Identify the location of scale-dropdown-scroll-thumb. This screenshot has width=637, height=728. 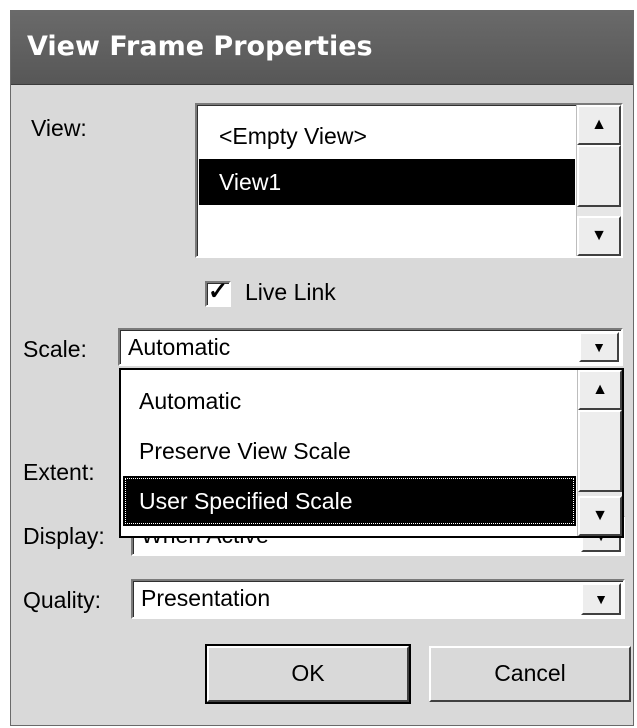
(600, 451).